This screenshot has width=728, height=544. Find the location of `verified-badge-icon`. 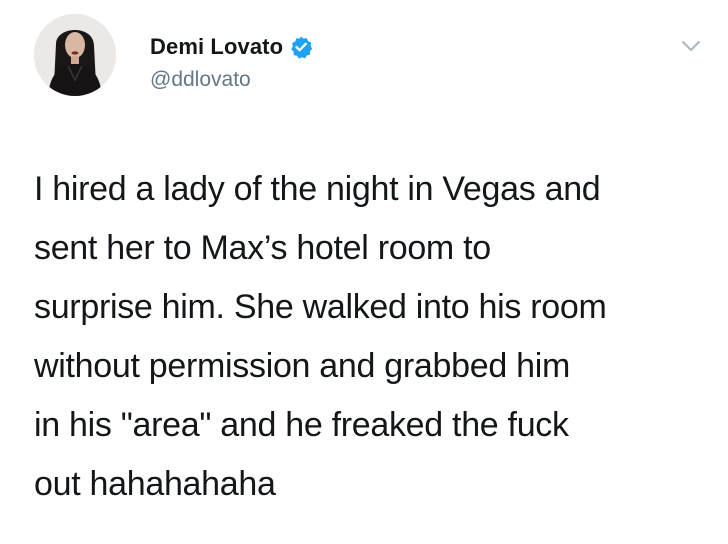

verified-badge-icon is located at coordinates (301, 47).